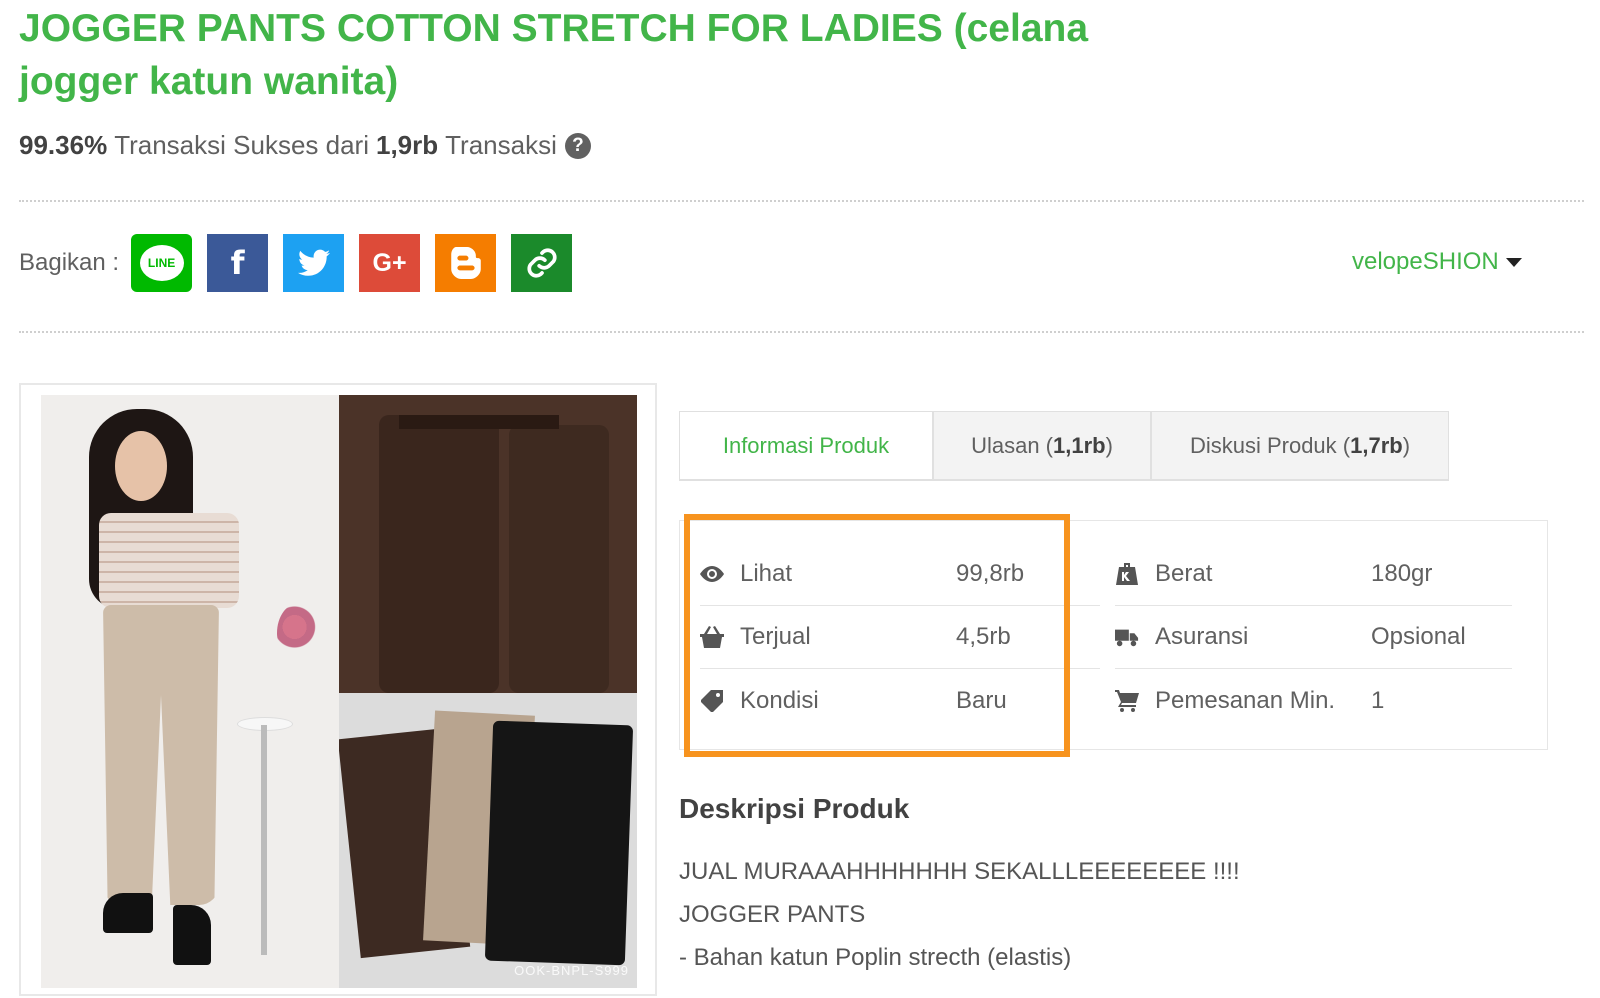 This screenshot has width=1600, height=998. What do you see at coordinates (1270, 445) in the screenshot?
I see `tab-label: Diskusi Produk (` at bounding box center [1270, 445].